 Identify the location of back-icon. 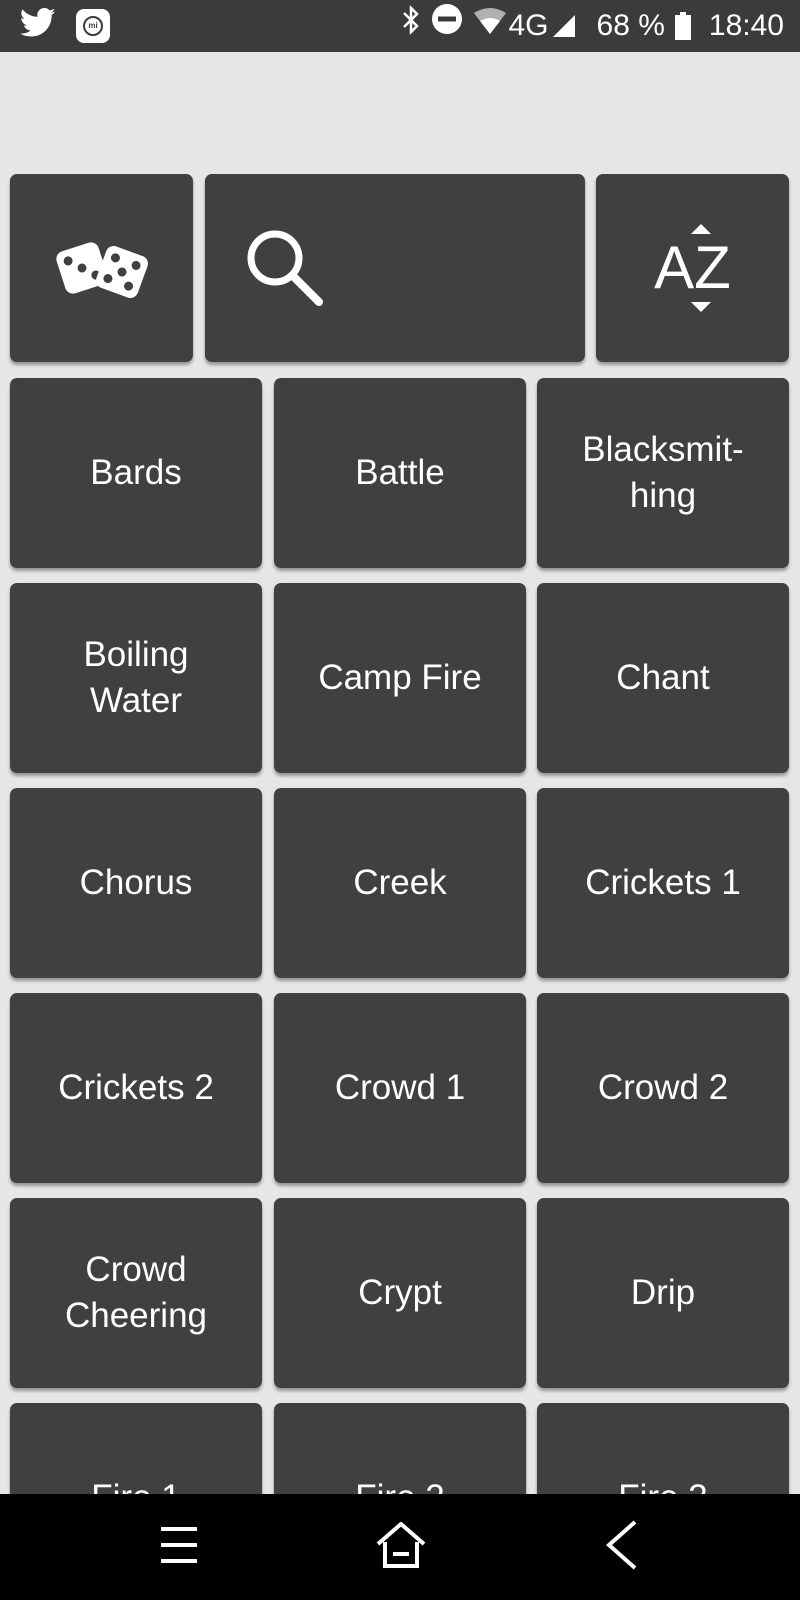
(621, 1547).